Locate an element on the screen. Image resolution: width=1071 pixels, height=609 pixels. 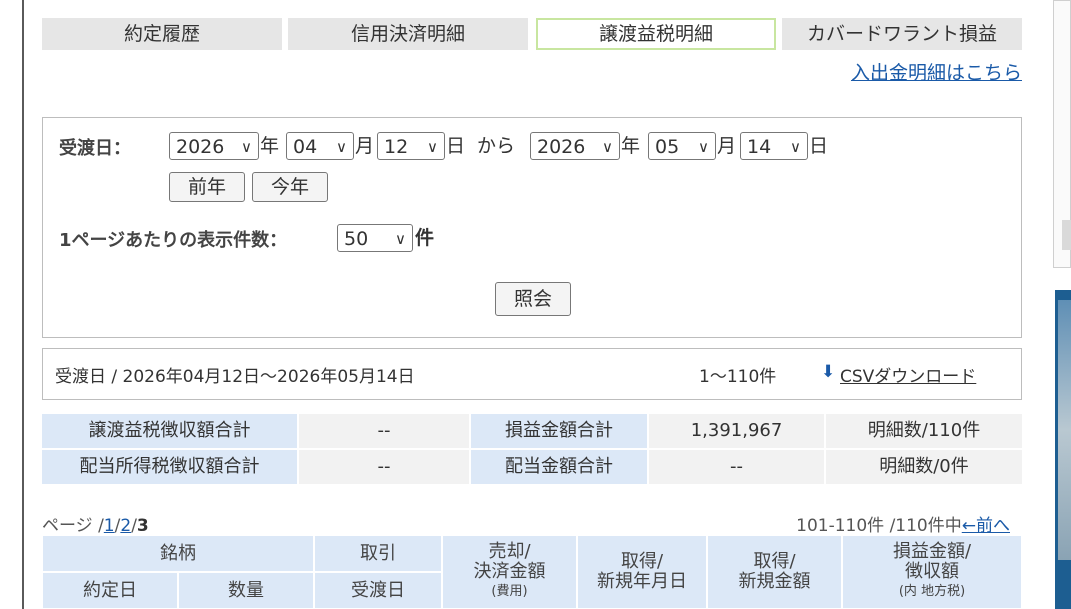
tab-margin-settlement: 信用決済明細 is located at coordinates (408, 34).